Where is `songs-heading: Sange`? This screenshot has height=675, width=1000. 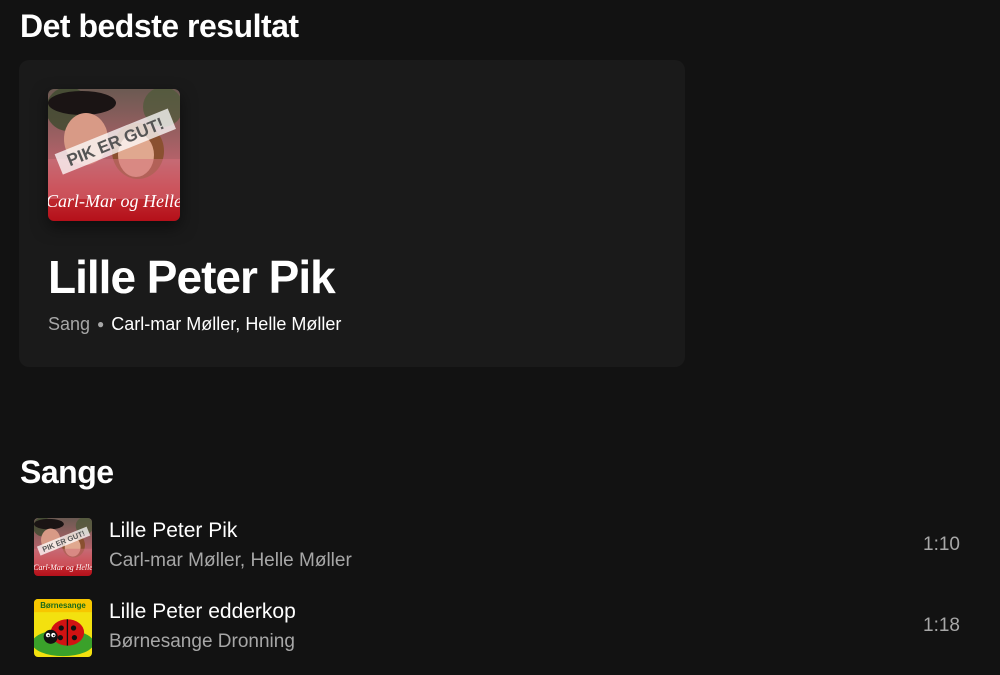 songs-heading: Sange is located at coordinates (67, 472).